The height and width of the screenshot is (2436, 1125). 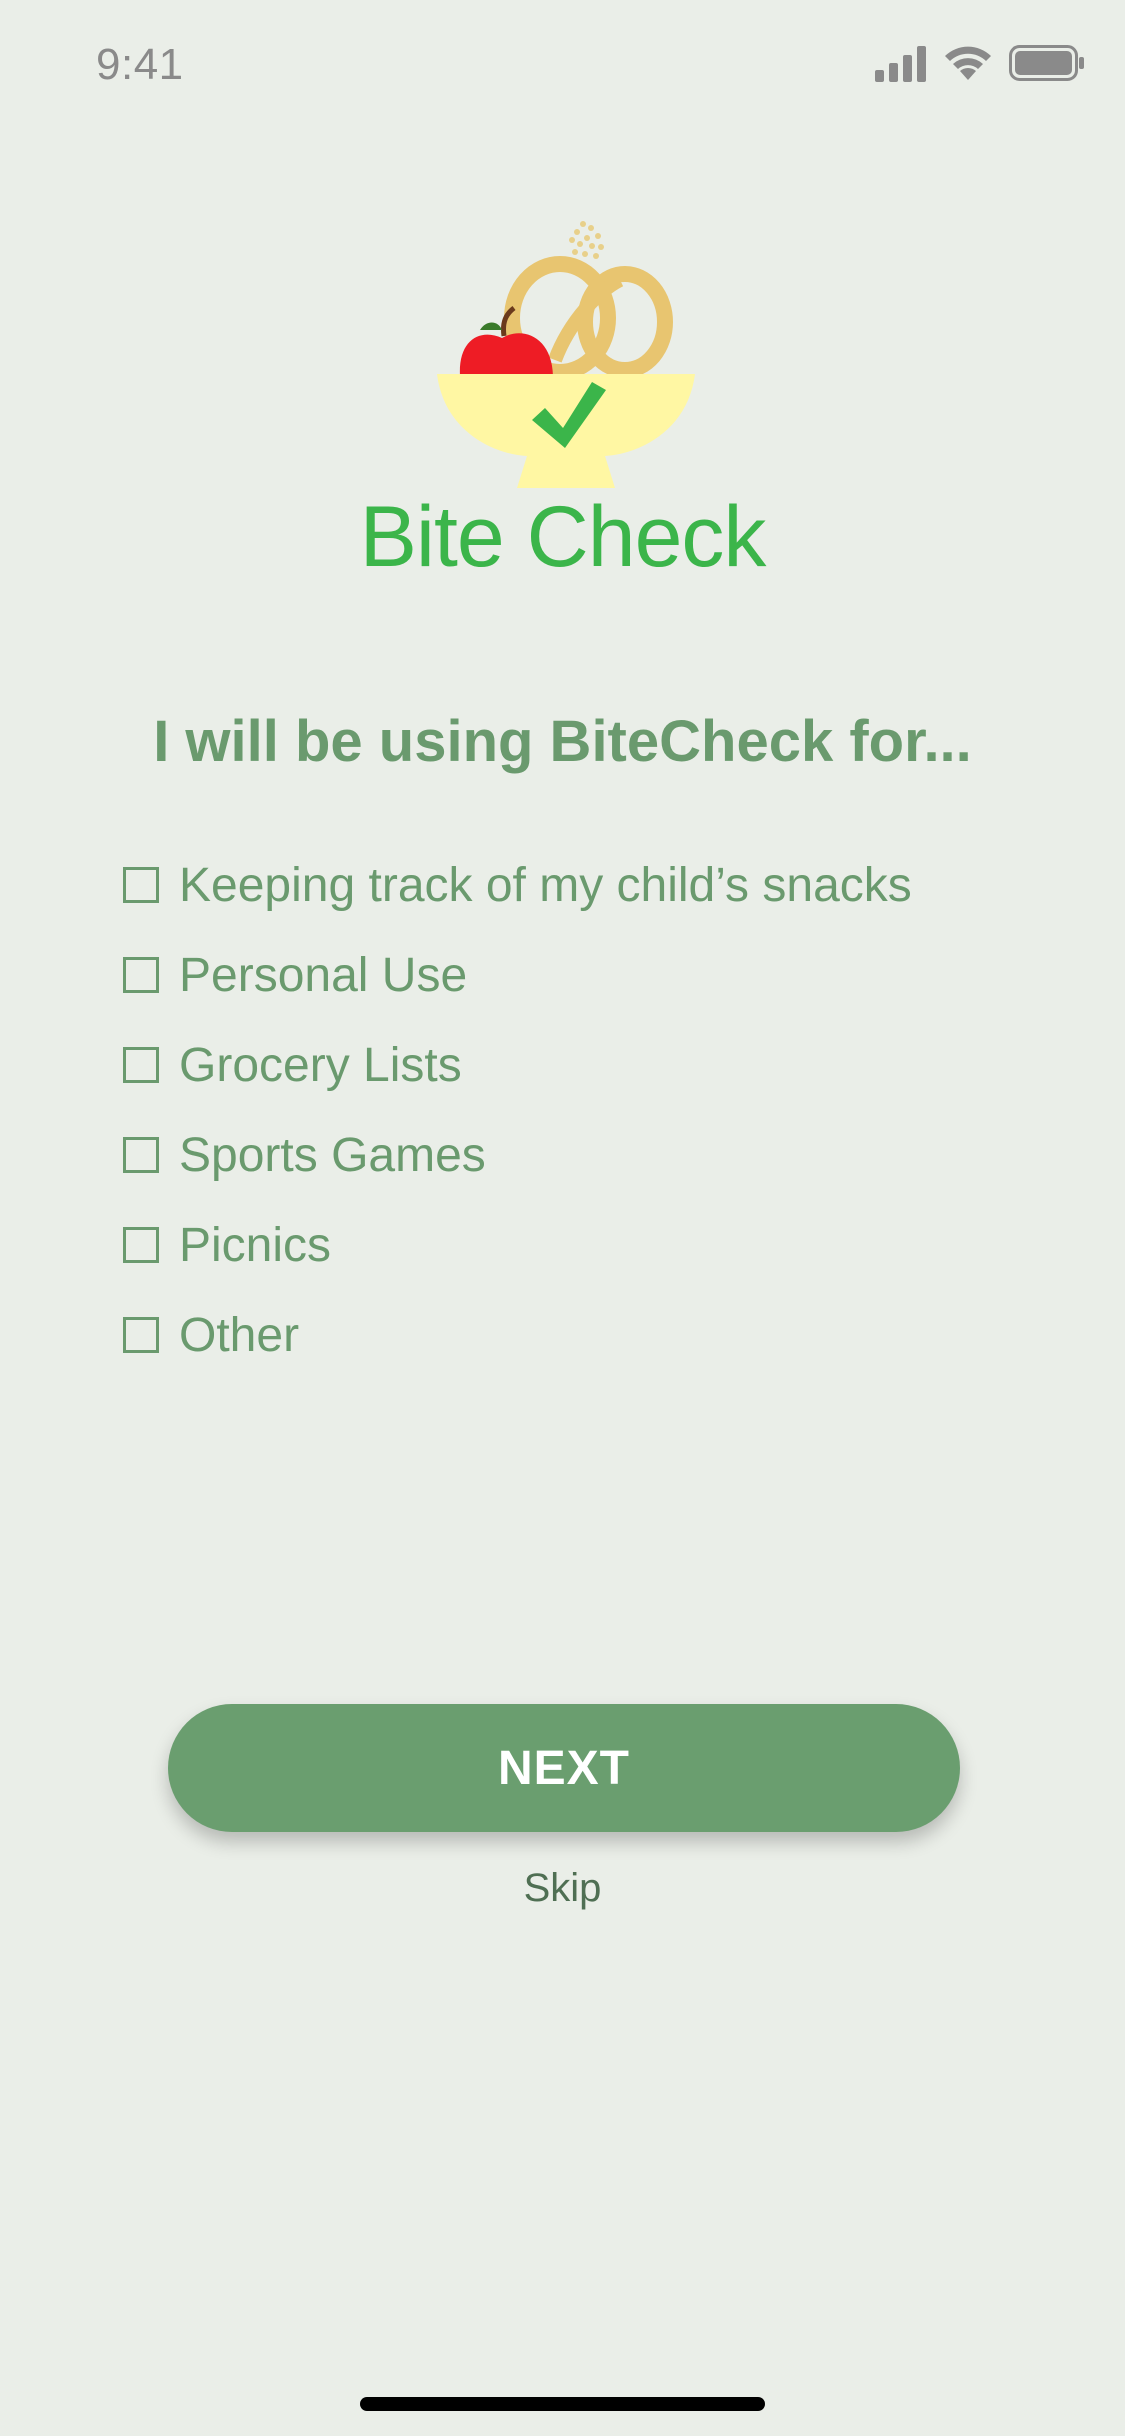 What do you see at coordinates (900, 64) in the screenshot?
I see `signal-icon` at bounding box center [900, 64].